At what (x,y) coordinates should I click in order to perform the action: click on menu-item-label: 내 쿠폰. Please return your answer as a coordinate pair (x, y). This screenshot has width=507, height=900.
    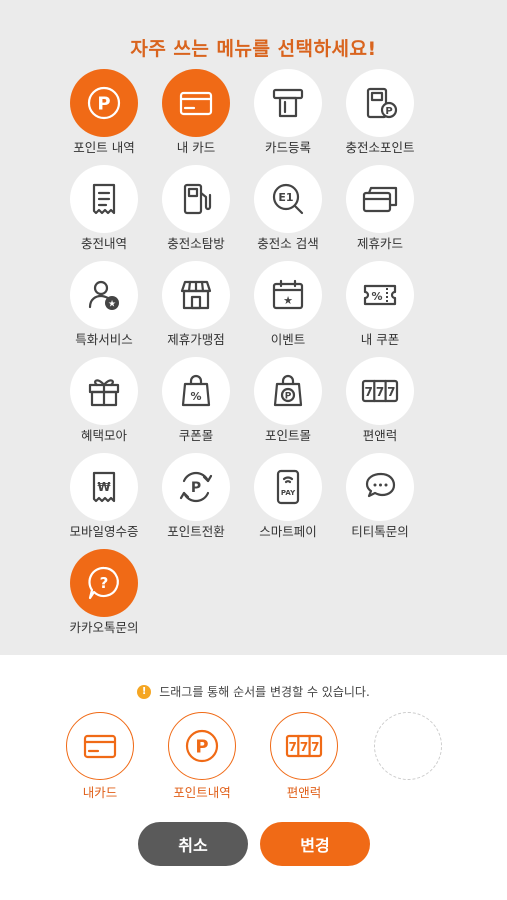
    Looking at the image, I should click on (380, 339).